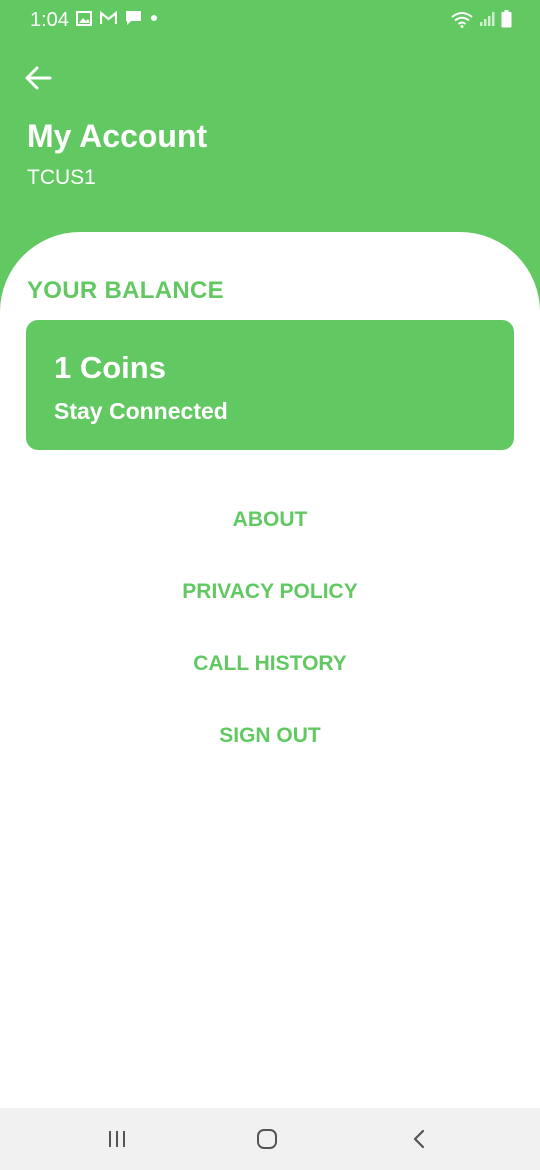 This screenshot has height=1170, width=540. I want to click on page-title: My Account, so click(117, 136).